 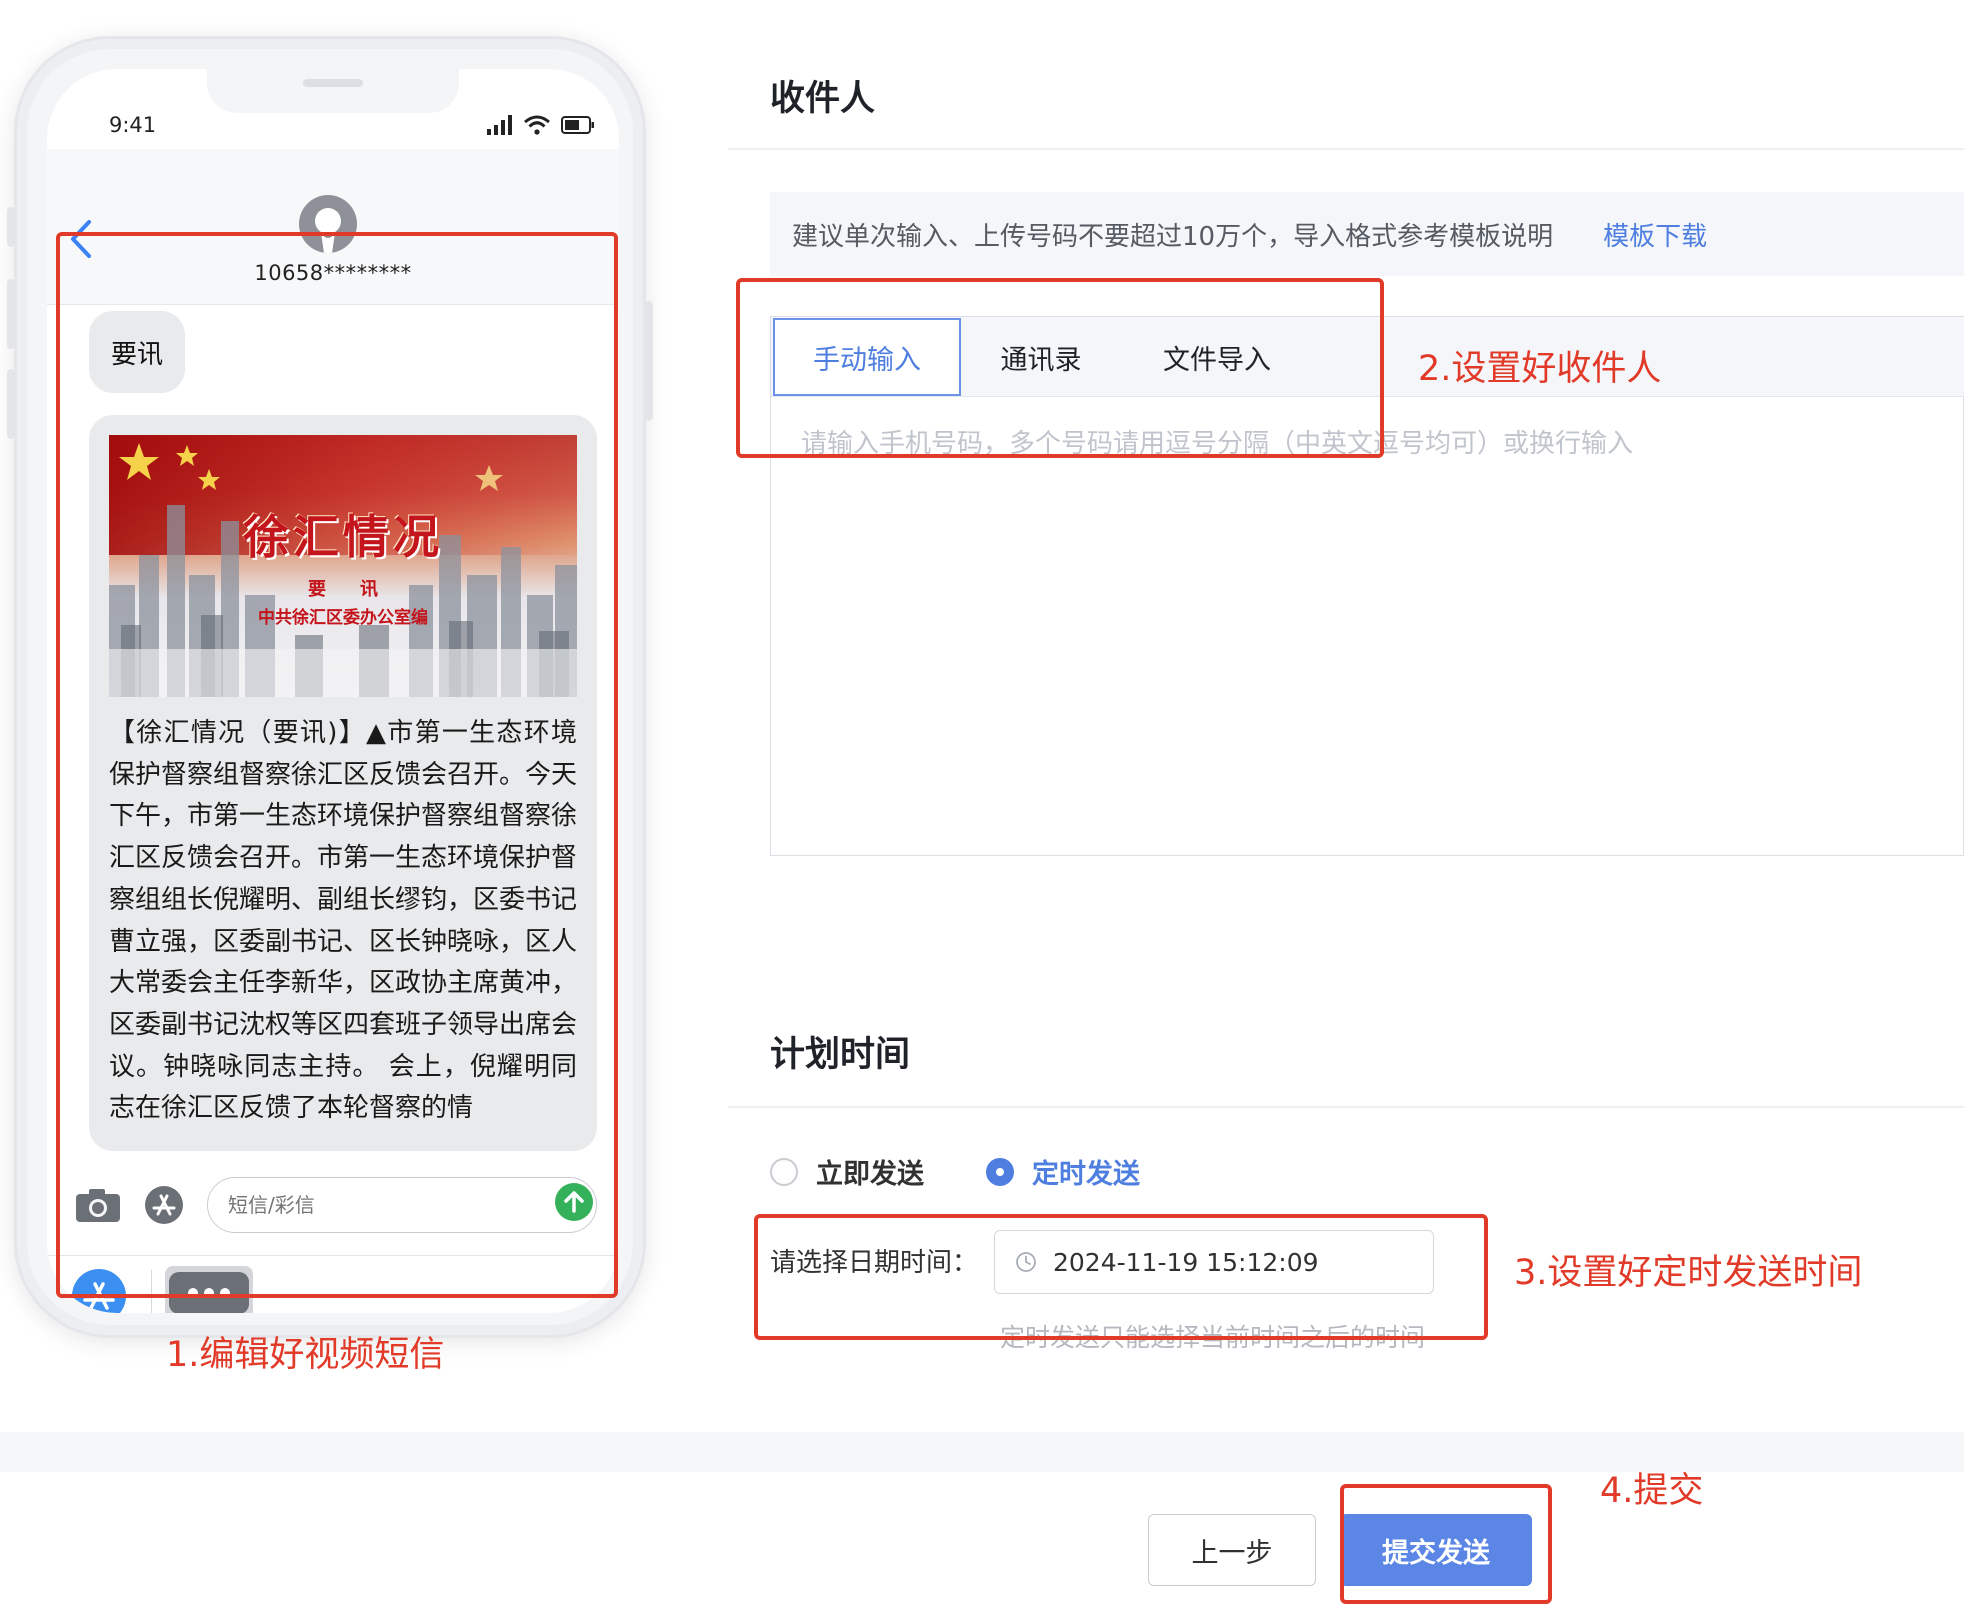 What do you see at coordinates (823, 99) in the screenshot?
I see `recipients-title: 收件人` at bounding box center [823, 99].